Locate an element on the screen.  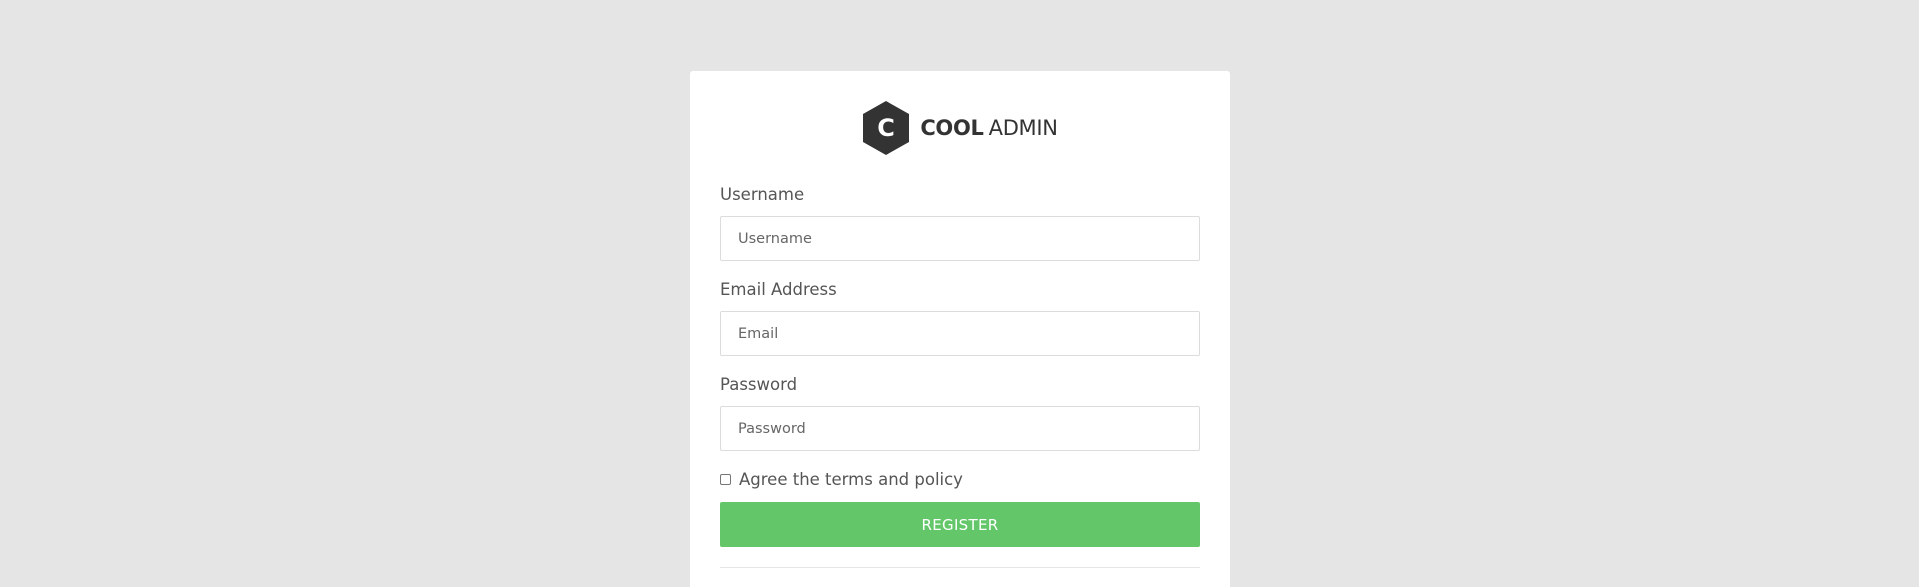
email-label: Email Address is located at coordinates (778, 289).